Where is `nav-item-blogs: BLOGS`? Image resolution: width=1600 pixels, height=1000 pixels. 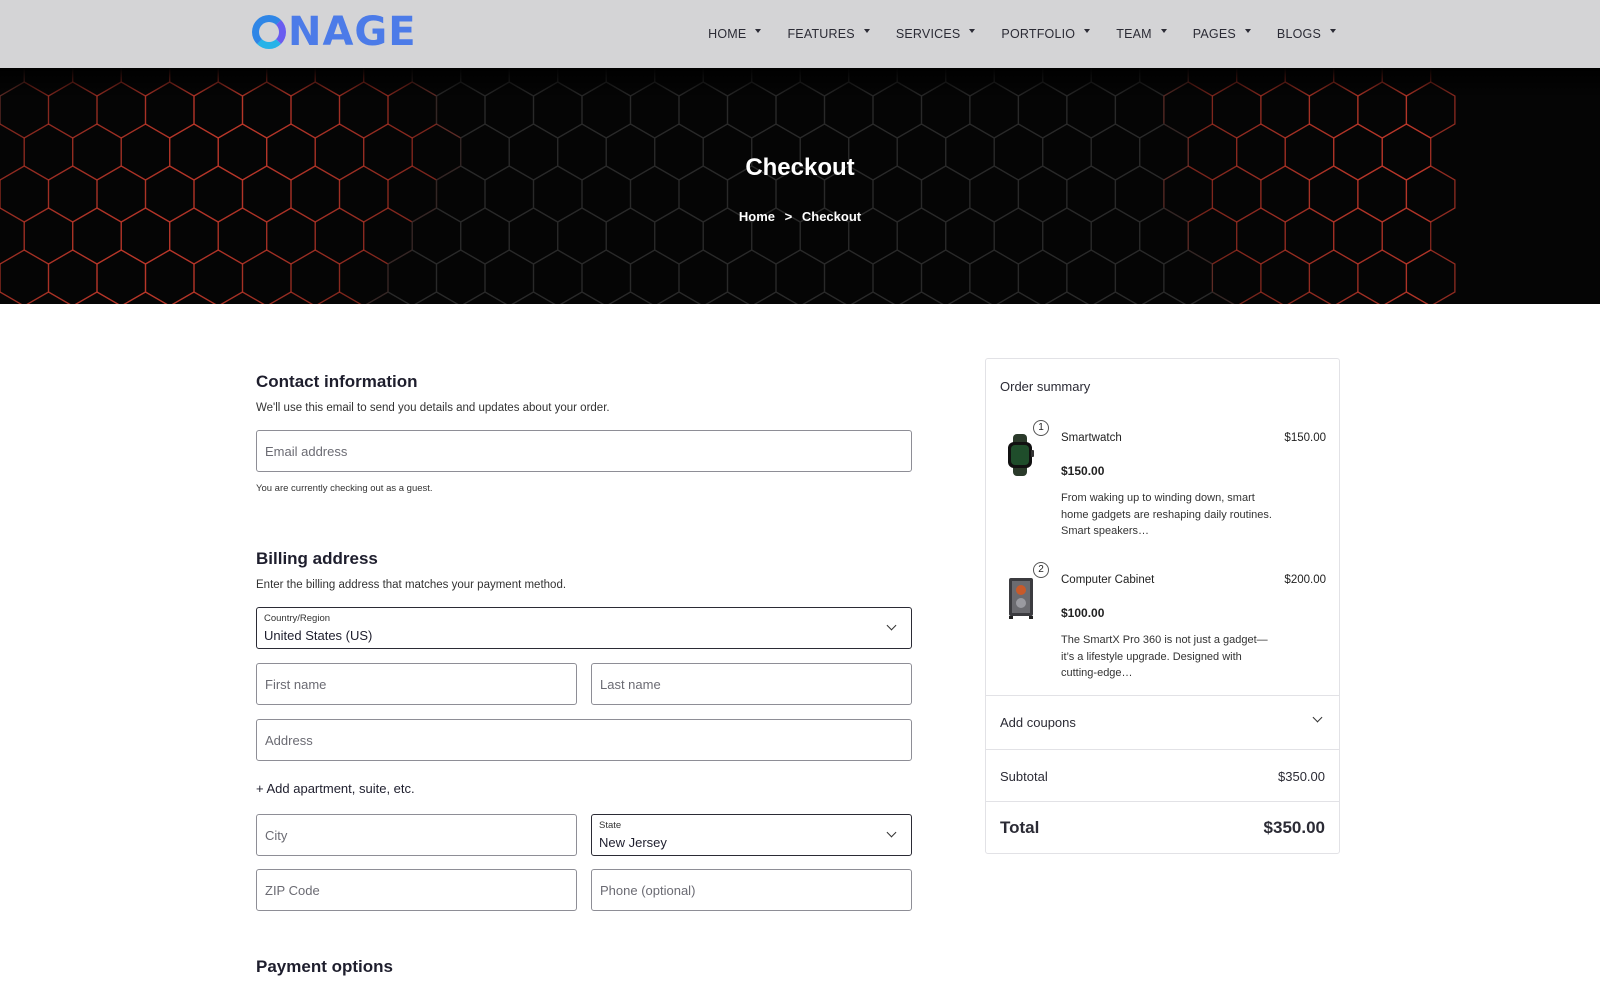 nav-item-blogs: BLOGS is located at coordinates (1306, 34).